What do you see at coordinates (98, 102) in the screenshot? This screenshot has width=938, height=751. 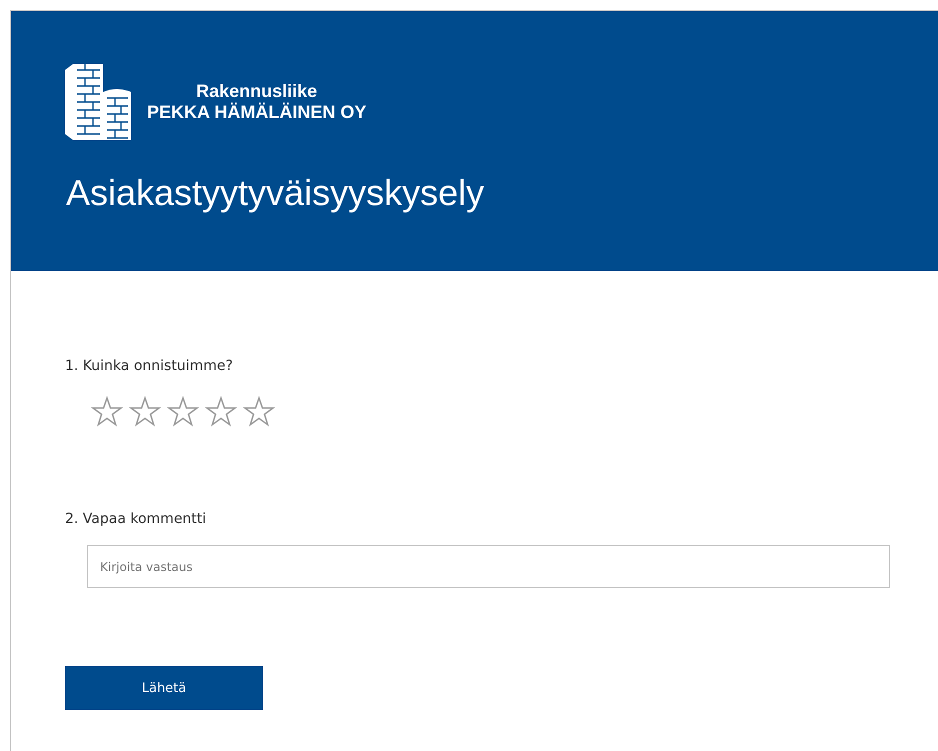 I see `brick-building-icon` at bounding box center [98, 102].